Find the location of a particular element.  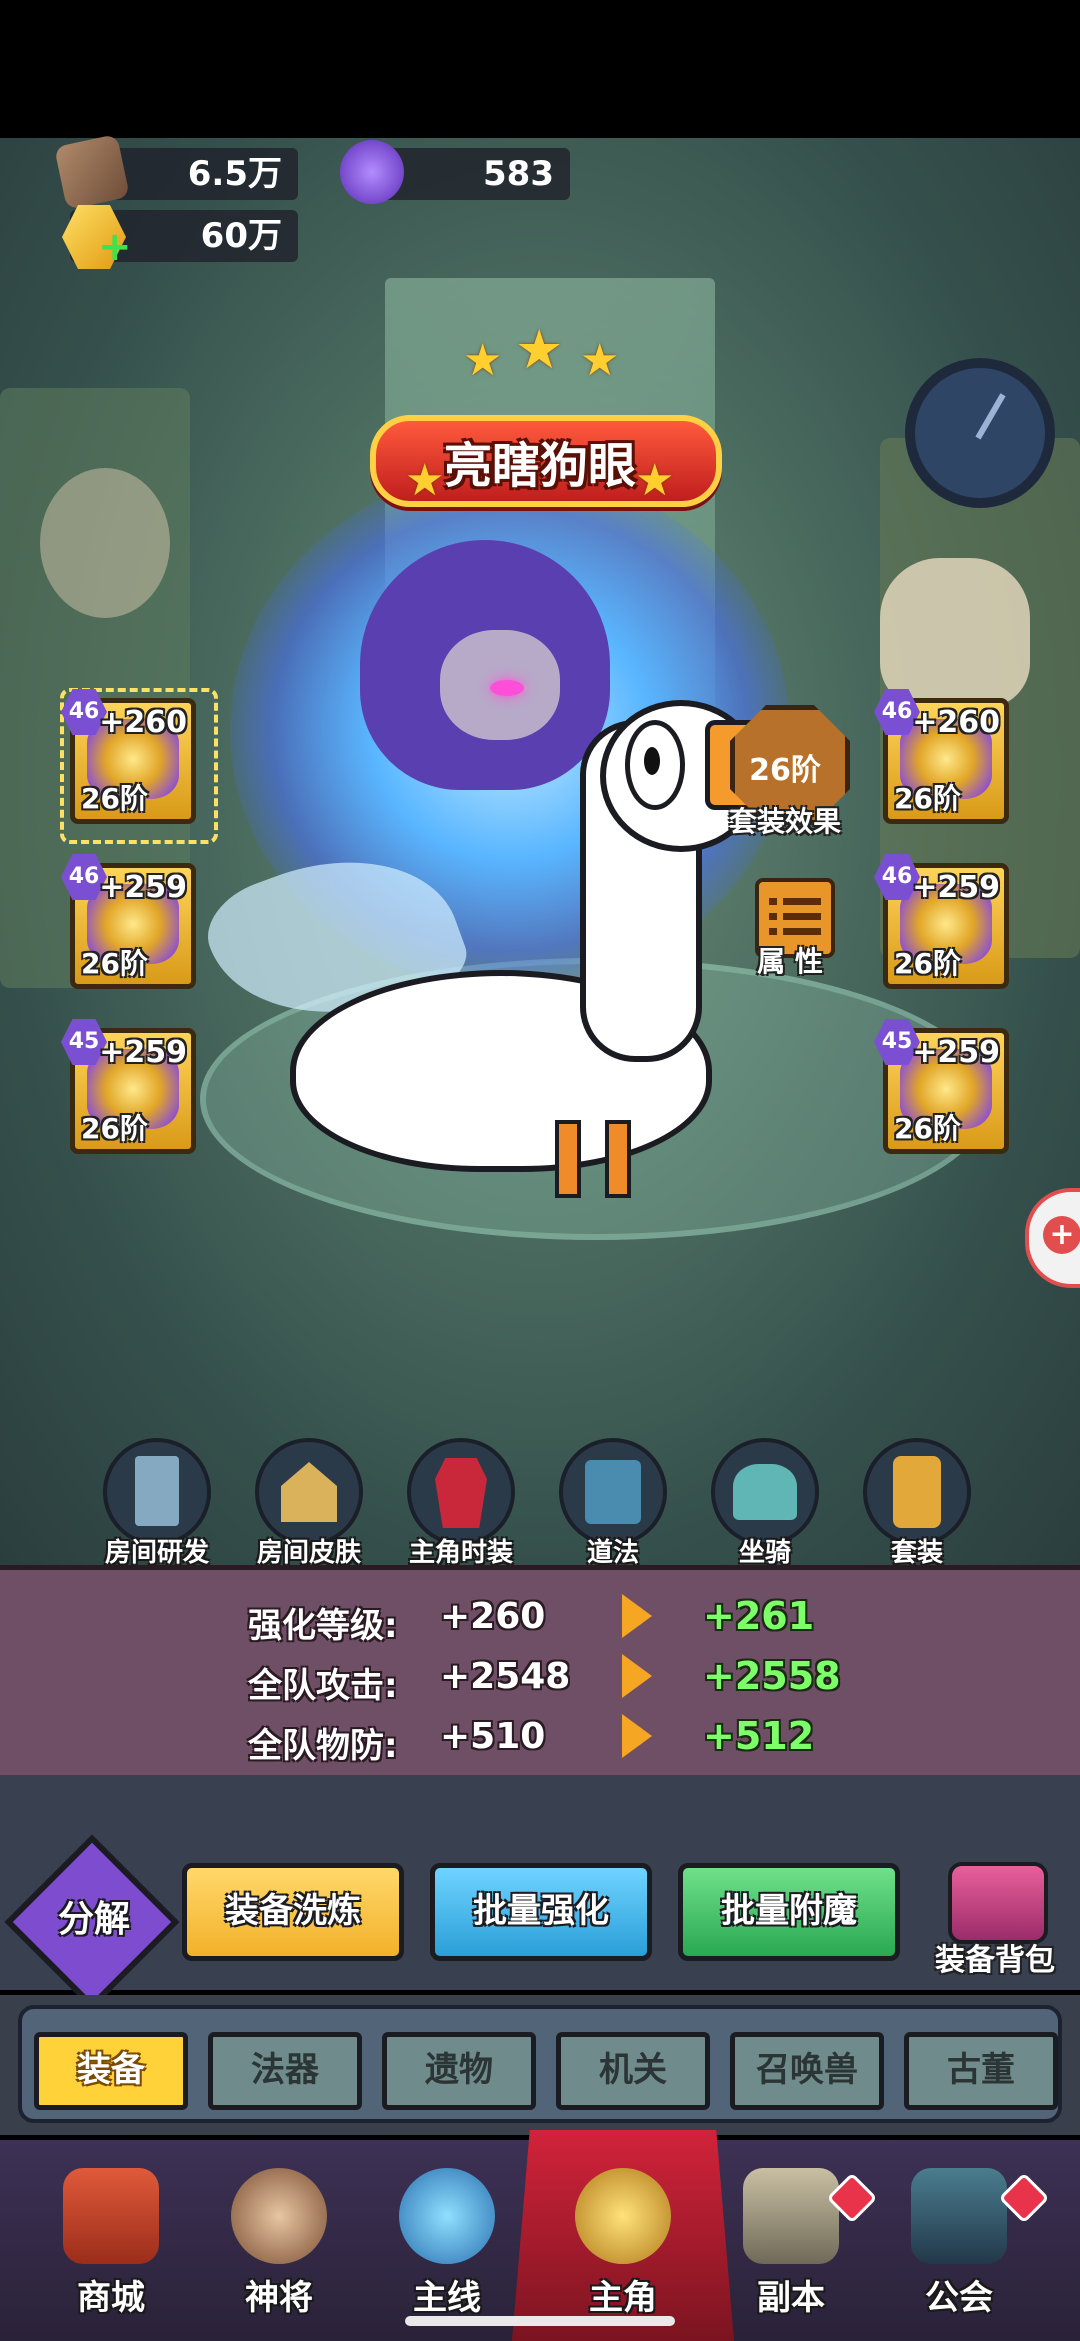

equip-slot-armor: 45 +259 26阶 is located at coordinates (128, 1086).